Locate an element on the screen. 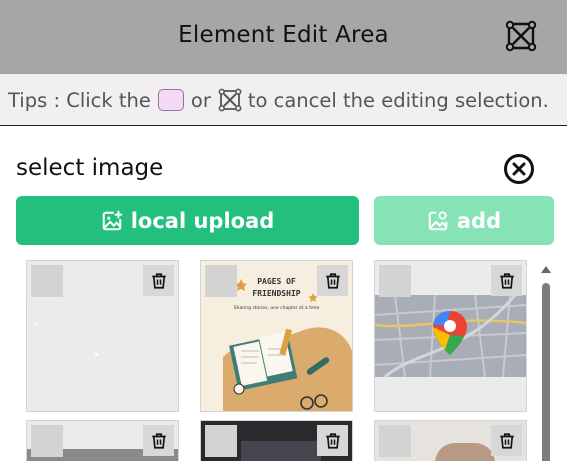 Image resolution: width=567 pixels, height=461 pixels. map-image is located at coordinates (450, 336).